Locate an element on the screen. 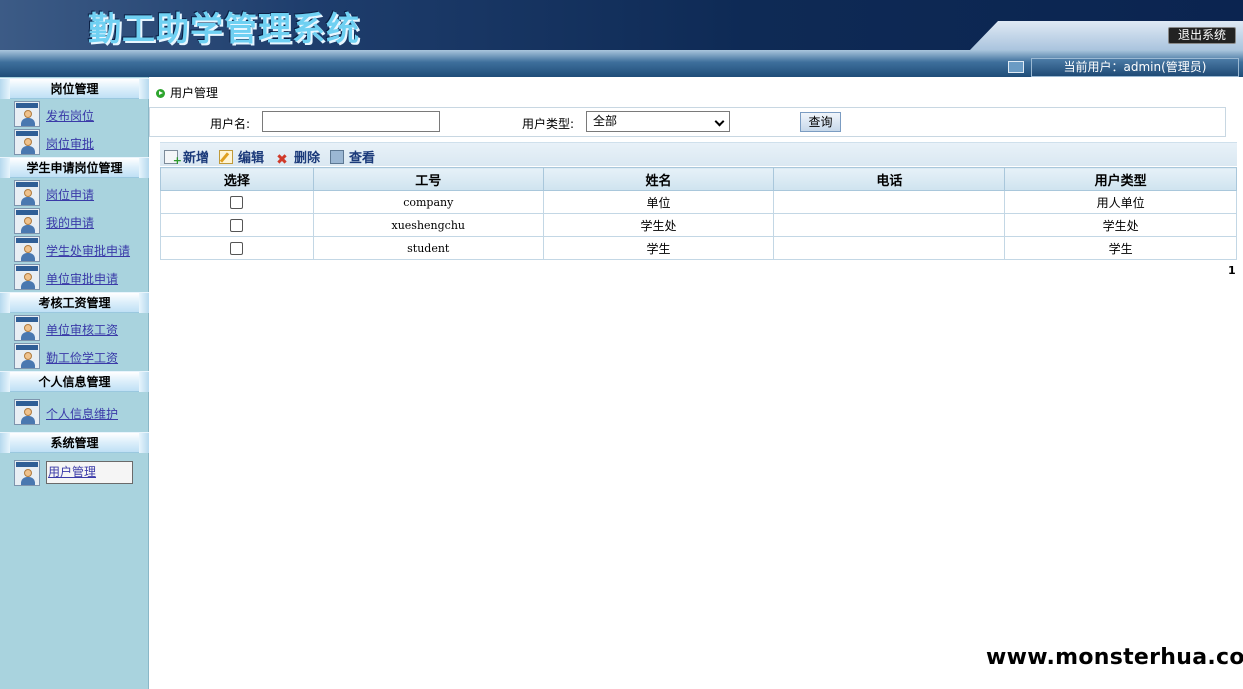  sidebar-item-profile: 个人信息维护 is located at coordinates (76, 412).